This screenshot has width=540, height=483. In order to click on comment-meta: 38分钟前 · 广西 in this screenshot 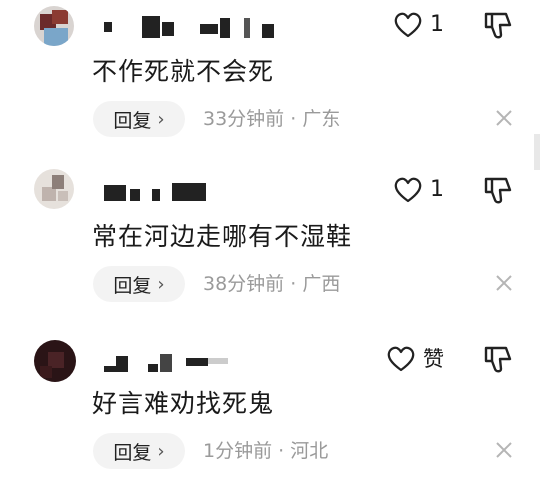, I will do `click(271, 284)`.